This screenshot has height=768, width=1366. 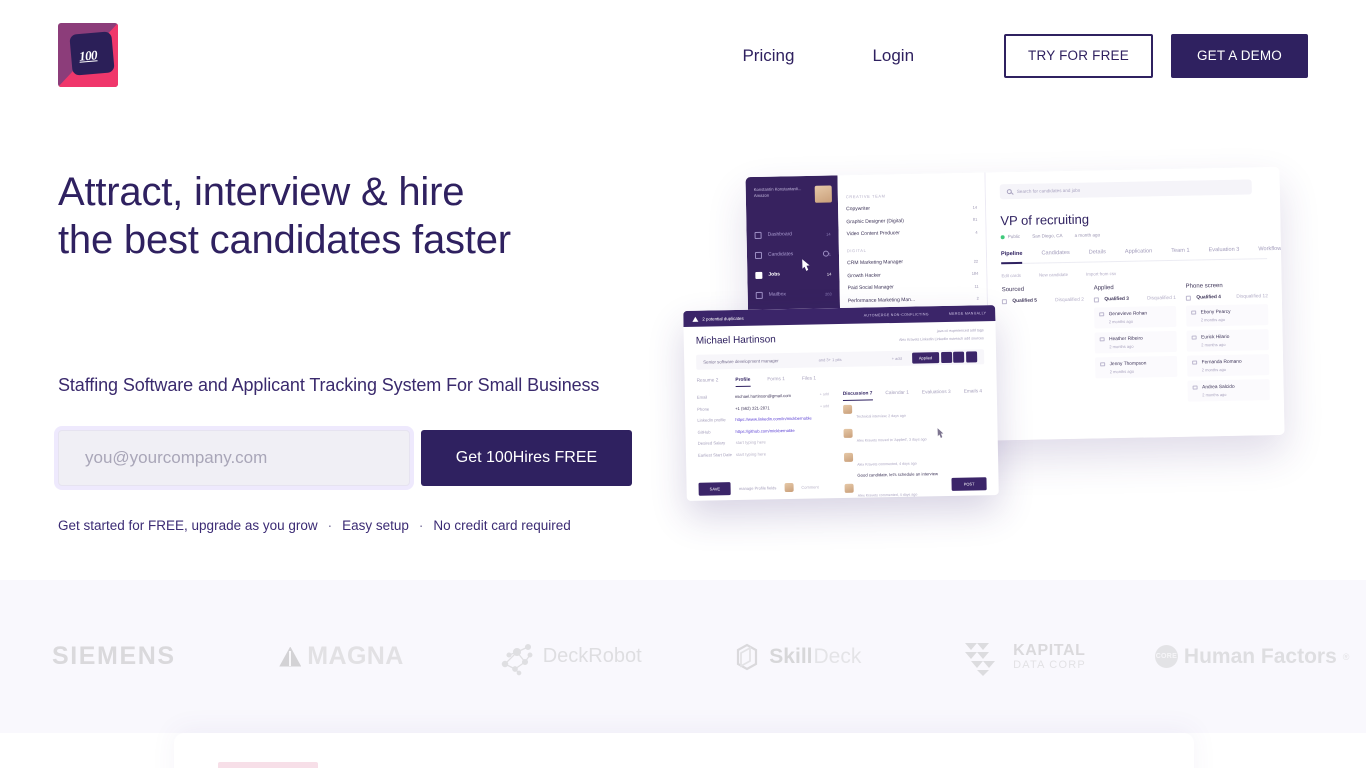 I want to click on candidate-card: Andrea Salcido 2 months ago, so click(x=1228, y=390).